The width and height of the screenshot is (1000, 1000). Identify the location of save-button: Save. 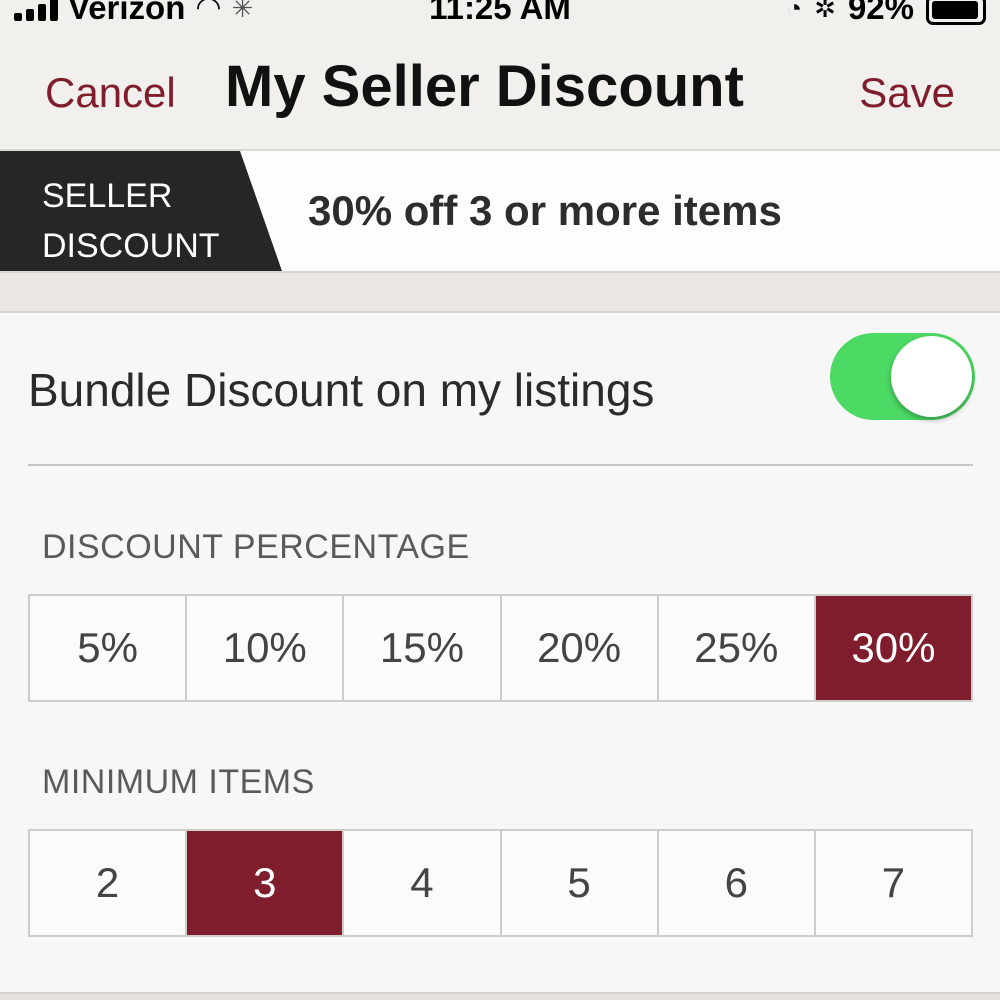
(907, 93).